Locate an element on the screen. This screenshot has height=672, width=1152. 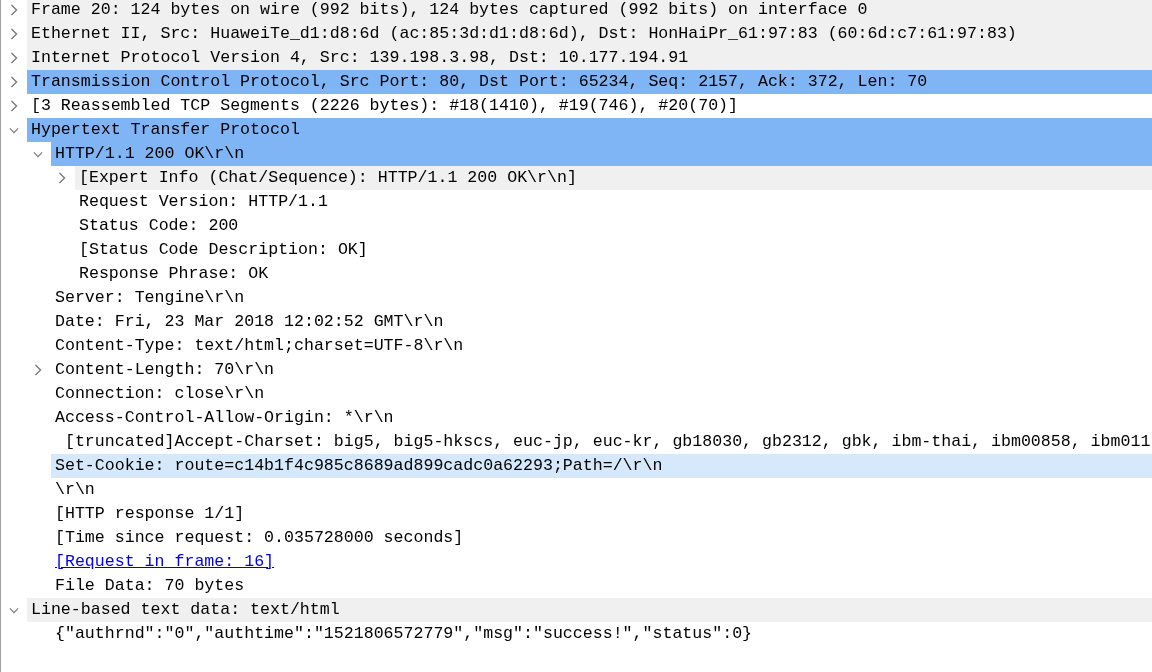
tree-row: HTTP/1.1 200 OK\r\n is located at coordinates (601, 154).